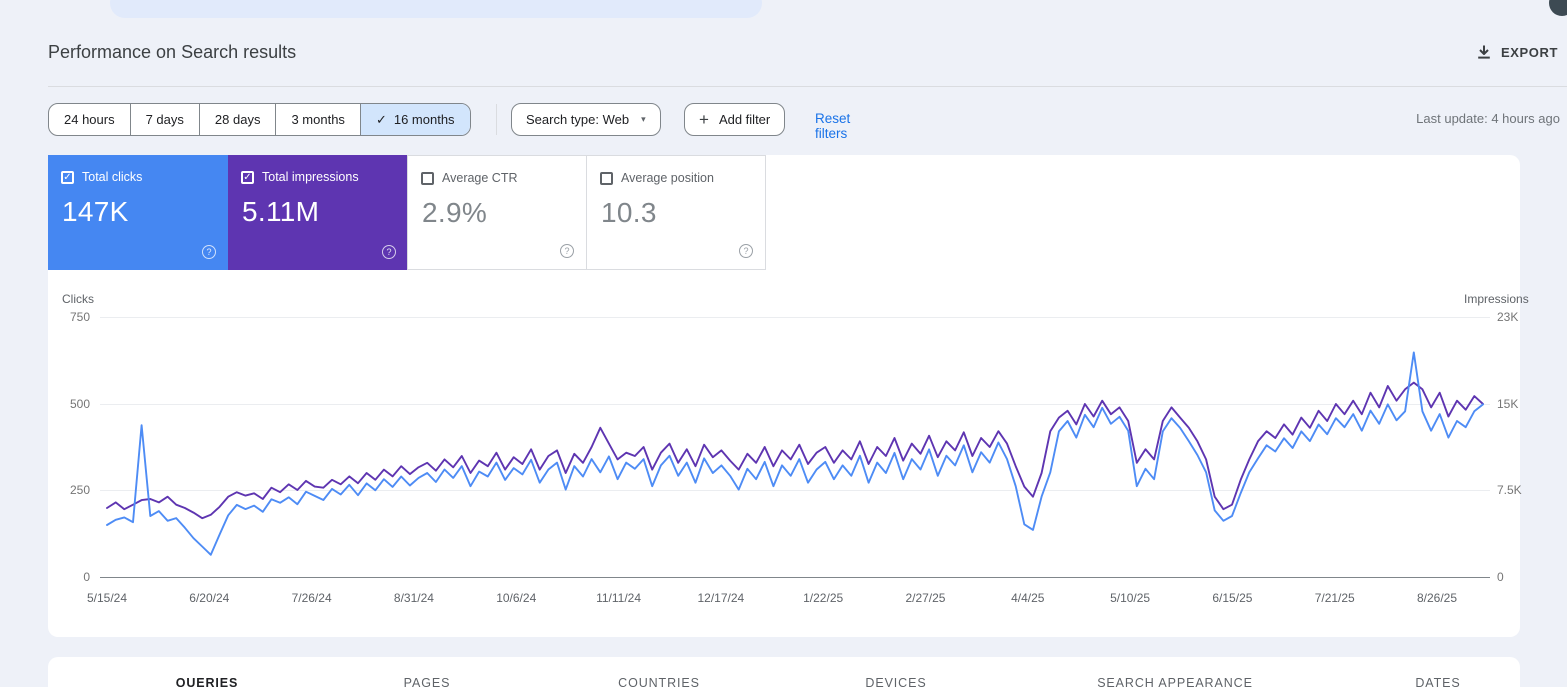 The image size is (1567, 687). What do you see at coordinates (1500, 577) in the screenshot?
I see `right-axis-tick: 0` at bounding box center [1500, 577].